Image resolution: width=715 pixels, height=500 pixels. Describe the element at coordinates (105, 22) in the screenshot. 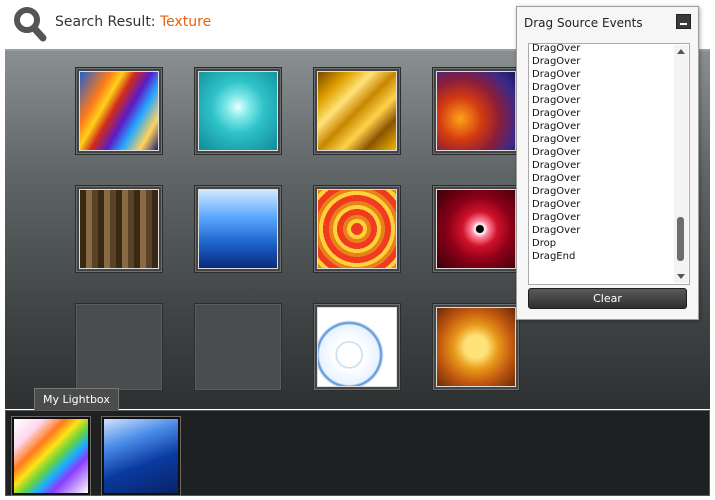

I see `search-result-label: Search Result:` at that location.